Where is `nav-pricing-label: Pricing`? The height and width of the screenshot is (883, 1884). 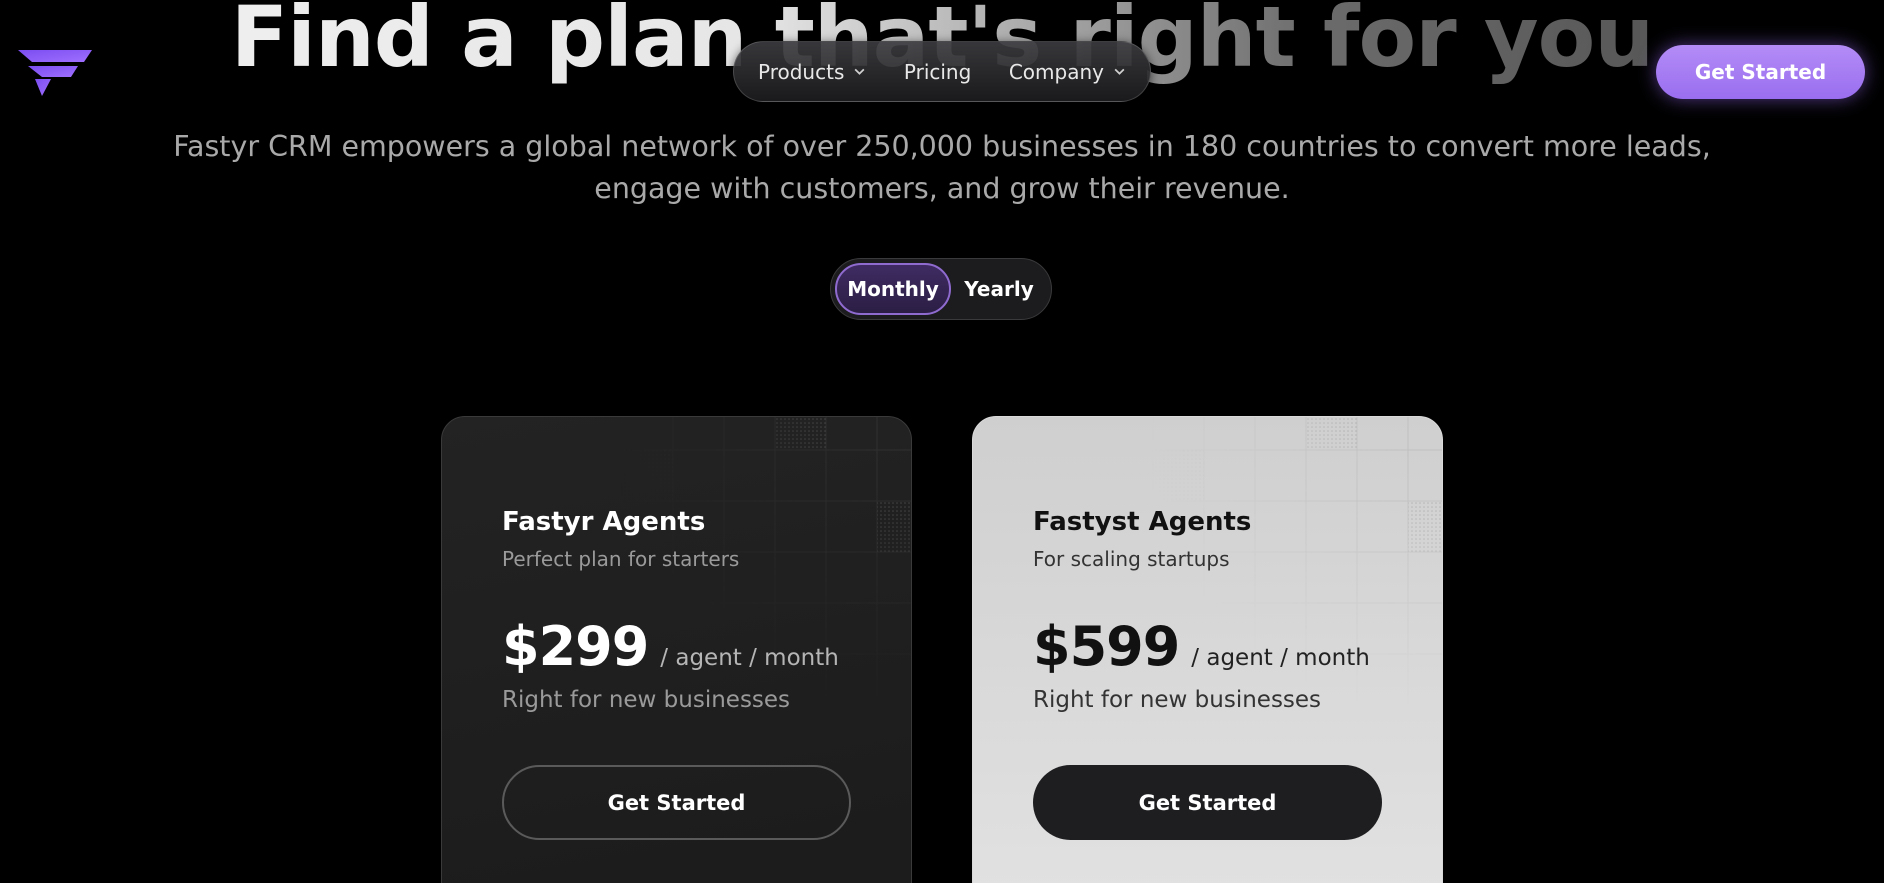
nav-pricing-label: Pricing is located at coordinates (937, 71).